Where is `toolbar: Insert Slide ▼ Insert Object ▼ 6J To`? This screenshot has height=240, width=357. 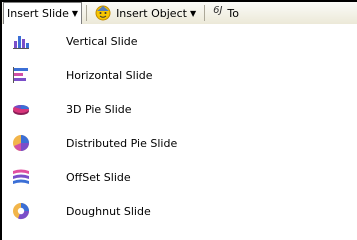 toolbar: Insert Slide ▼ Insert Object ▼ 6J To is located at coordinates (179, 13).